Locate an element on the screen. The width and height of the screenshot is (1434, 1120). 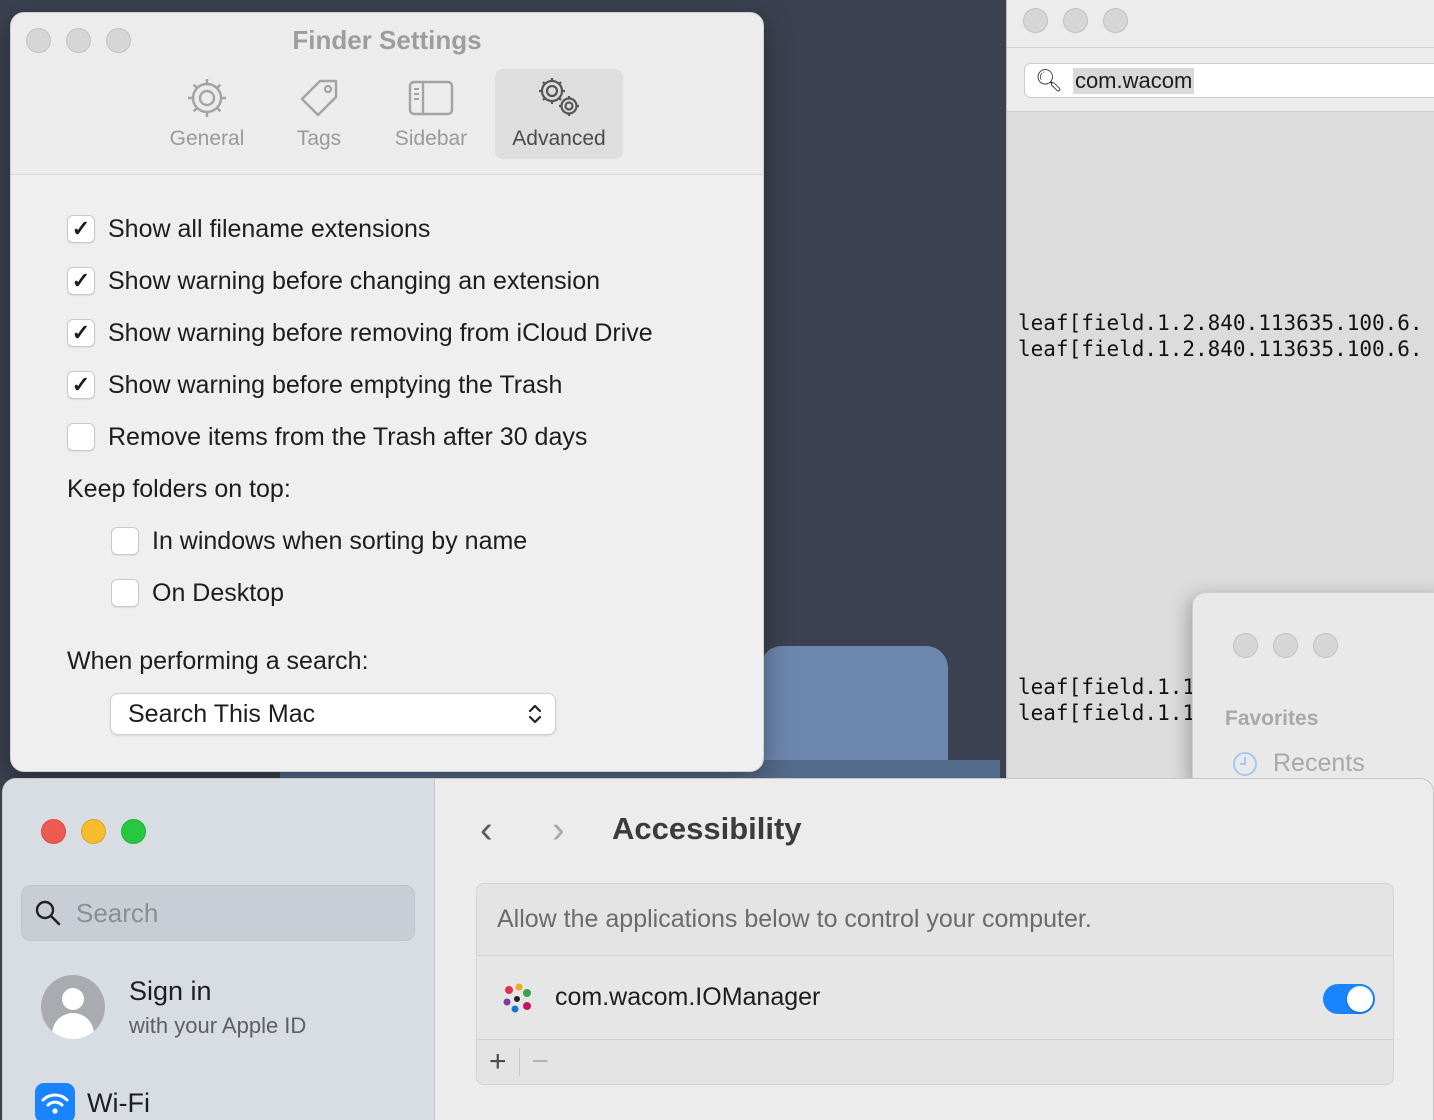
sidebar-item-wifi: Wi-Fi is located at coordinates (92, 1101).